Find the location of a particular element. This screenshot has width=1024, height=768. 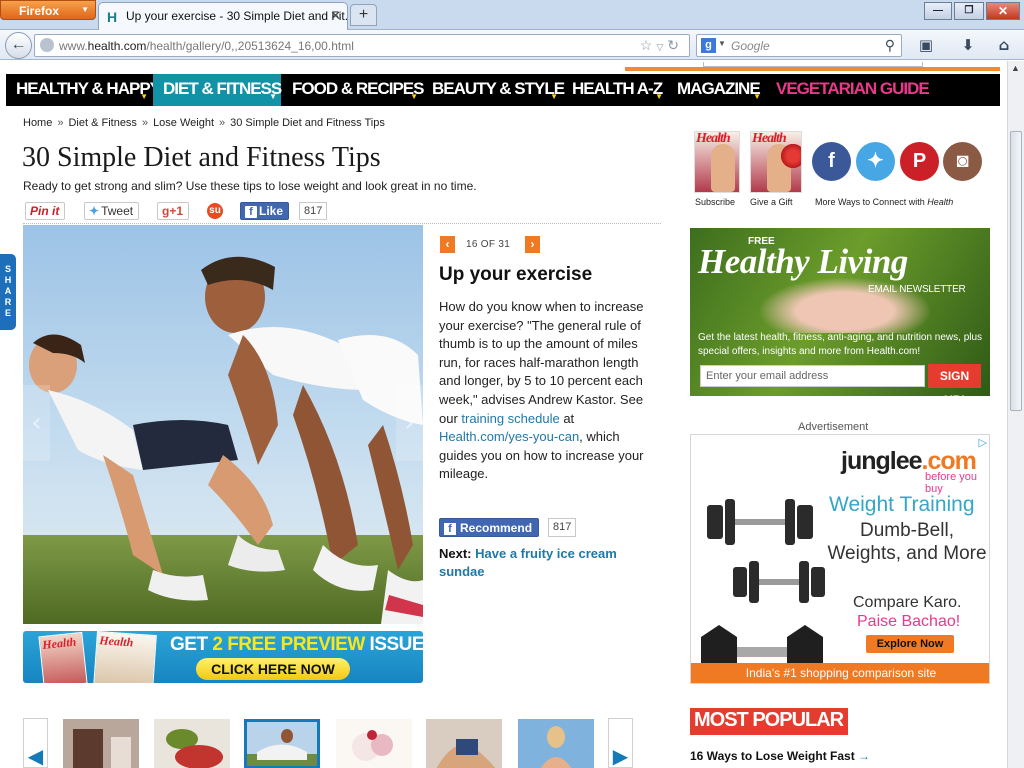

breadcrumb-diet-fitness: Diet & Fitness is located at coordinates (102, 123).